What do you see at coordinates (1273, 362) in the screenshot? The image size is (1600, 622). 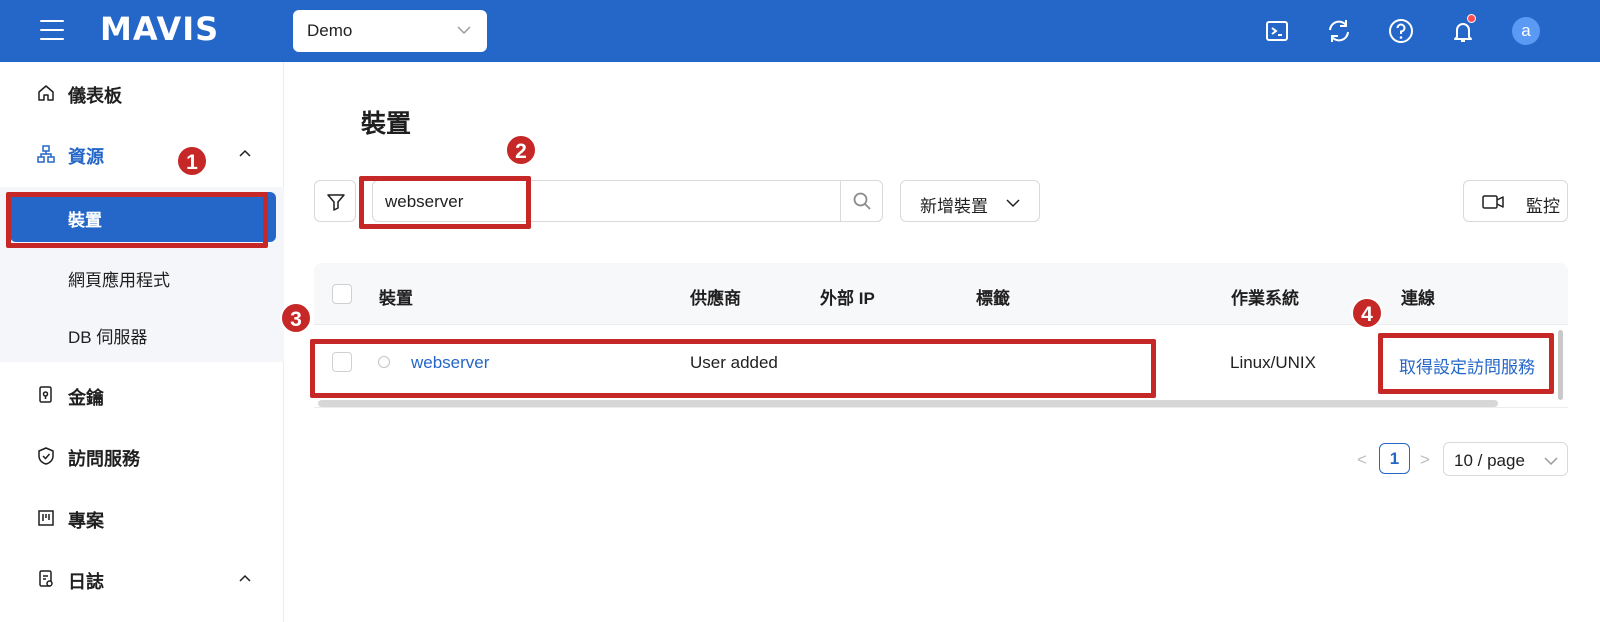 I see `os-cell: Linux/UNIX` at bounding box center [1273, 362].